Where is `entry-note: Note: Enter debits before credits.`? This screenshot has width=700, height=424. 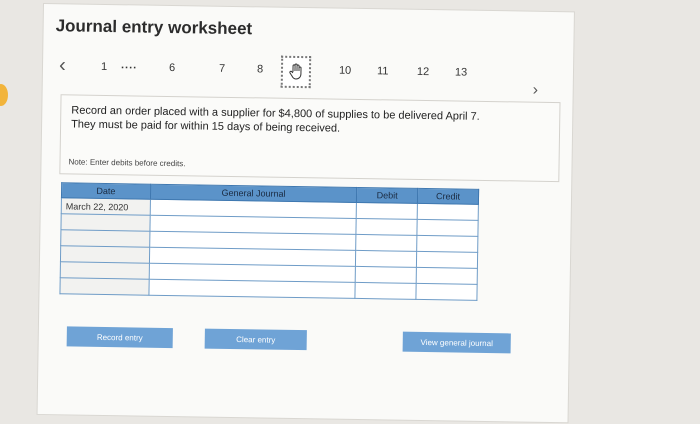
entry-note: Note: Enter debits before credits. is located at coordinates (127, 163).